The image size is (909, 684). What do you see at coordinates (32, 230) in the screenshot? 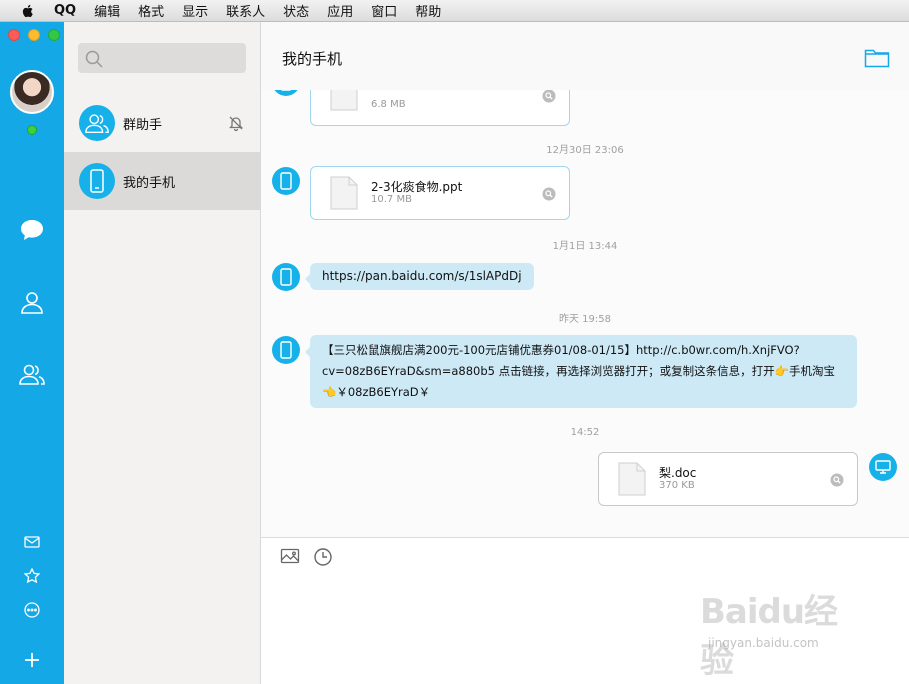
I see `chat-bubble-icon` at bounding box center [32, 230].